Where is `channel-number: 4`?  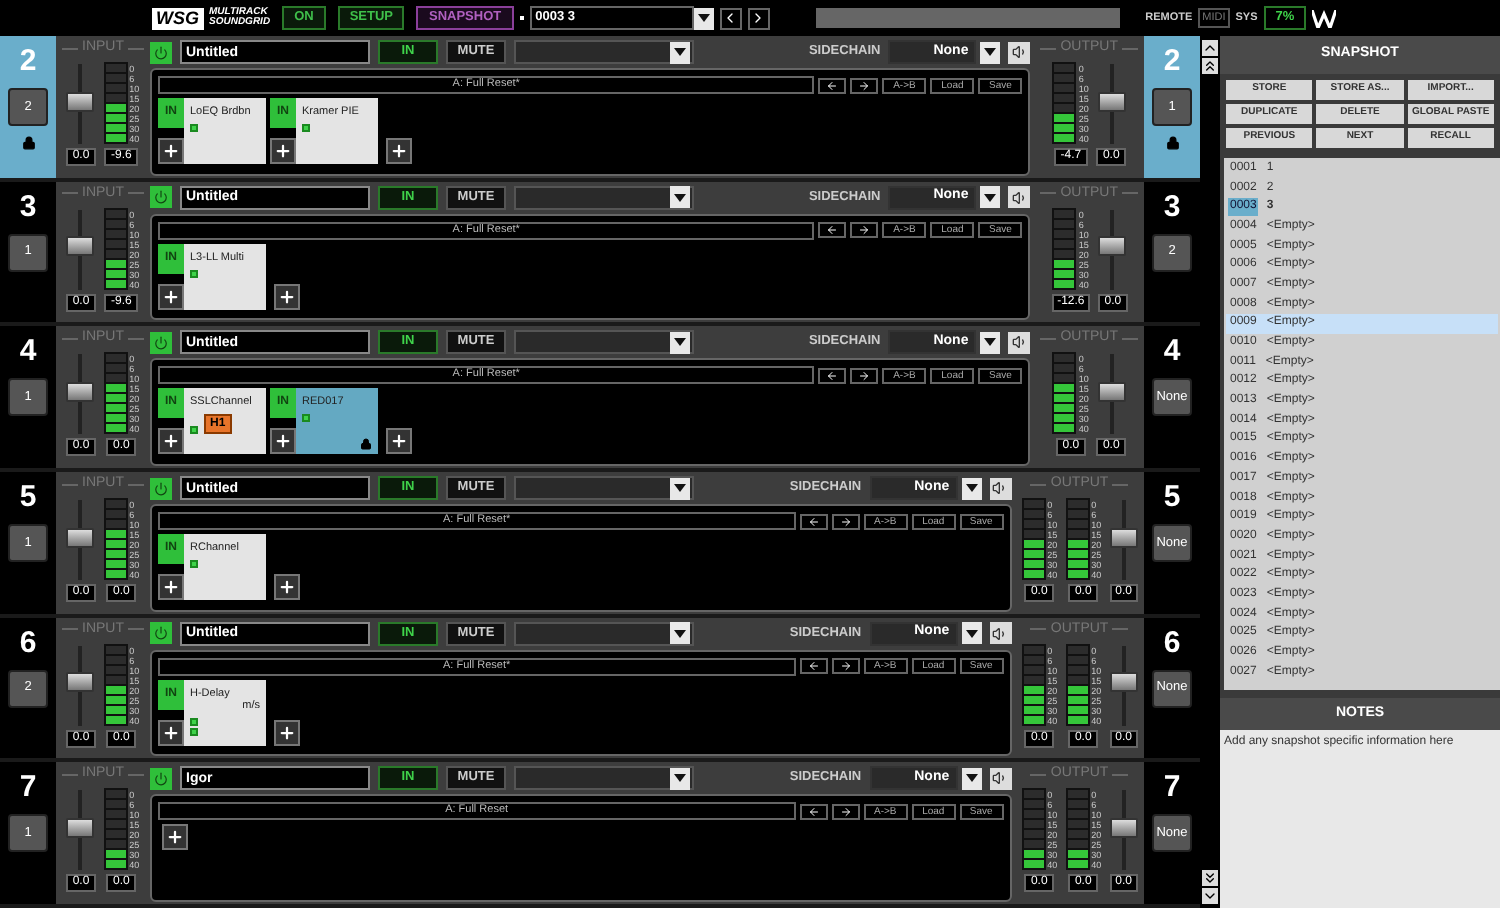 channel-number: 4 is located at coordinates (28, 351).